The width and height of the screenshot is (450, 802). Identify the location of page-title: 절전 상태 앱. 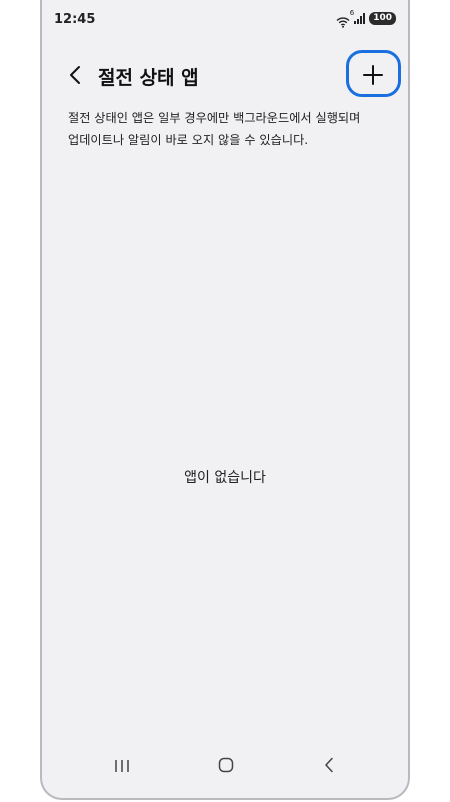
(148, 78).